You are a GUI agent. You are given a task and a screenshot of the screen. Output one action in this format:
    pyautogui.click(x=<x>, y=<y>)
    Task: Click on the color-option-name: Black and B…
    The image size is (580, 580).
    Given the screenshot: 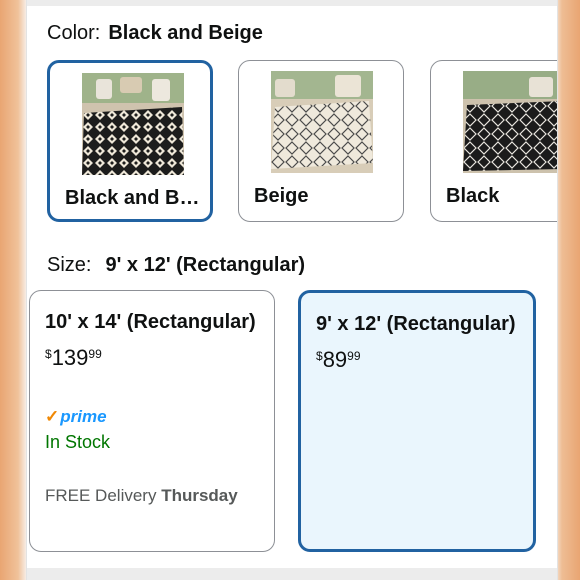 What is the action you would take?
    pyautogui.click(x=132, y=198)
    